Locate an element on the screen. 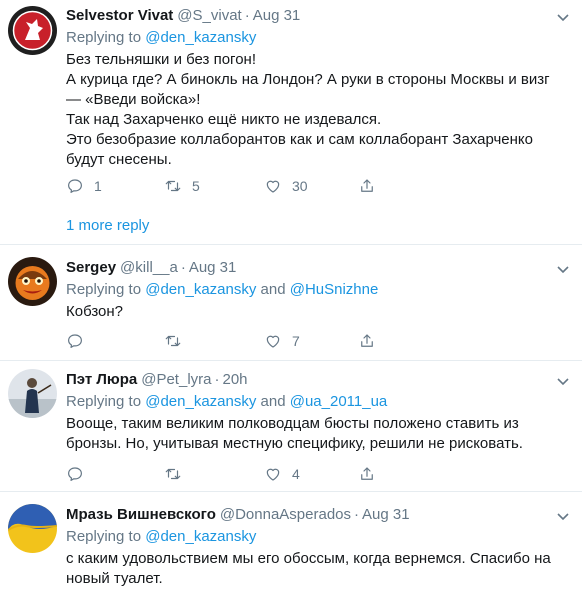 The image size is (582, 594). reply-count: 1 is located at coordinates (98, 186).